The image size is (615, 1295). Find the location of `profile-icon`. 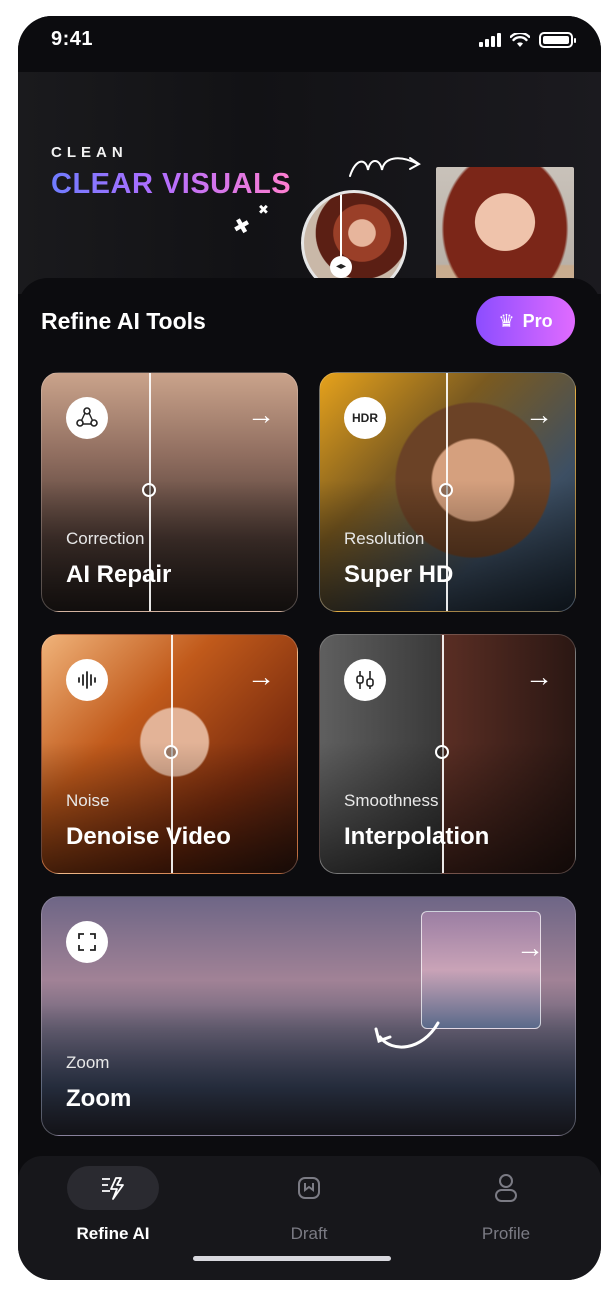

profile-icon is located at coordinates (506, 1188).